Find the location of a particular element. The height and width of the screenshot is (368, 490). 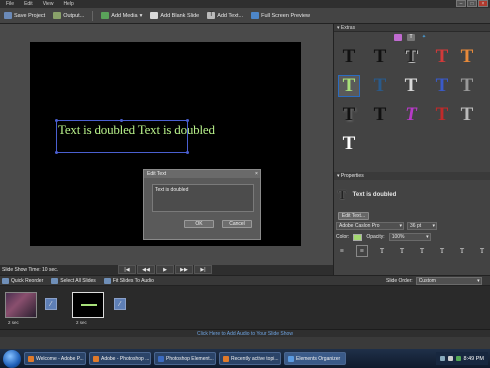

align-left-icon: ≡ is located at coordinates (342, 251).